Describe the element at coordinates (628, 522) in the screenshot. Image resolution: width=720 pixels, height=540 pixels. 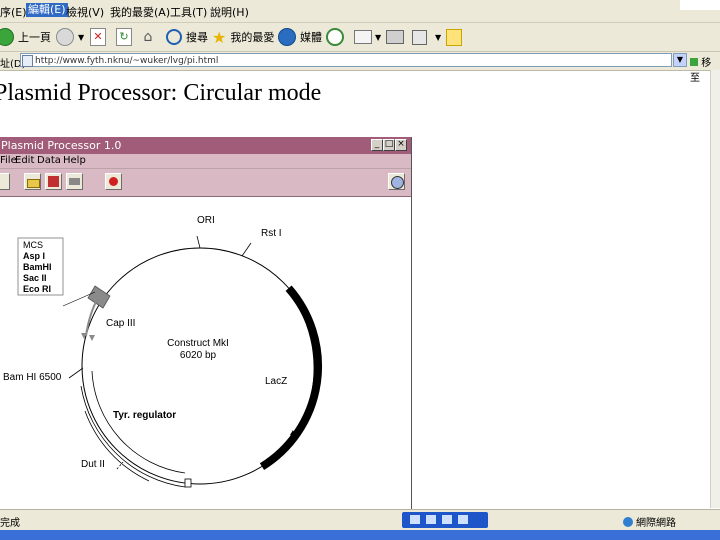
I see `internet-globe-icon` at that location.